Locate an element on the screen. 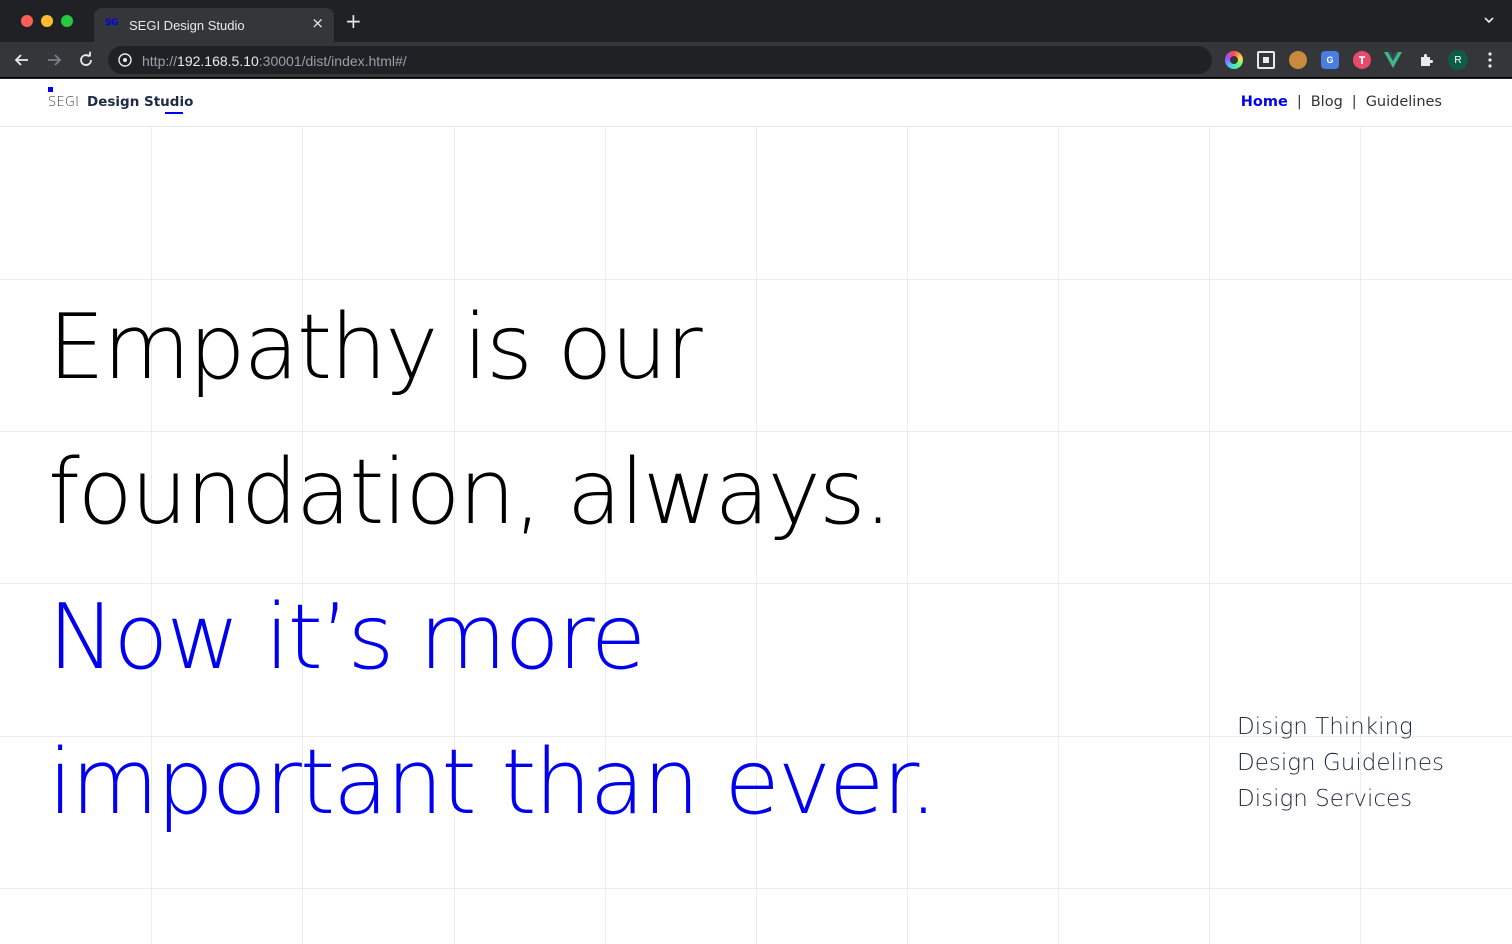 The height and width of the screenshot is (944, 1512). window-frame-icon is located at coordinates (1266, 60).